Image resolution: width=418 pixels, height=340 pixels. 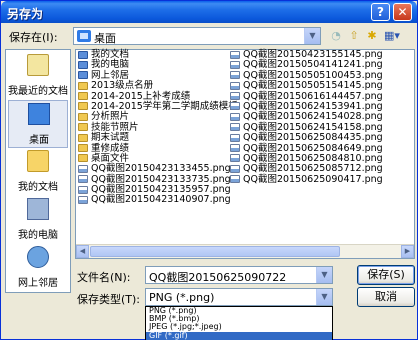 What do you see at coordinates (215, 251) in the screenshot?
I see `scrollbar-thumb` at bounding box center [215, 251].